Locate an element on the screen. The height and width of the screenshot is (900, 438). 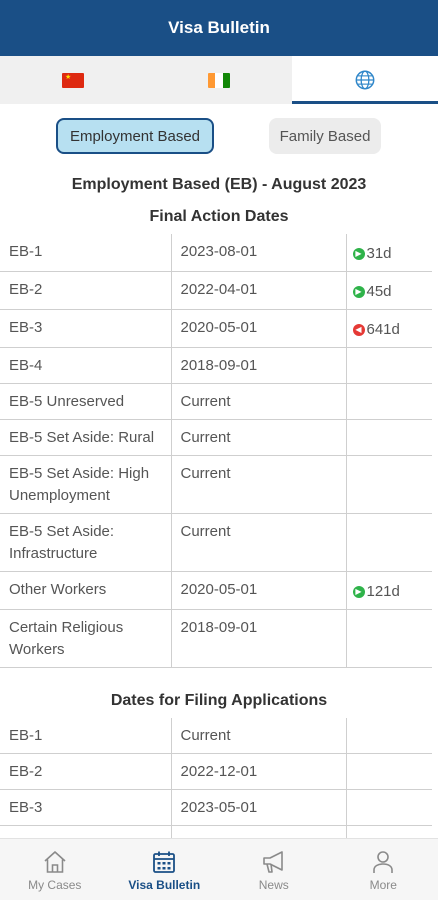
change-cell: ▶ 45d is located at coordinates (388, 290).